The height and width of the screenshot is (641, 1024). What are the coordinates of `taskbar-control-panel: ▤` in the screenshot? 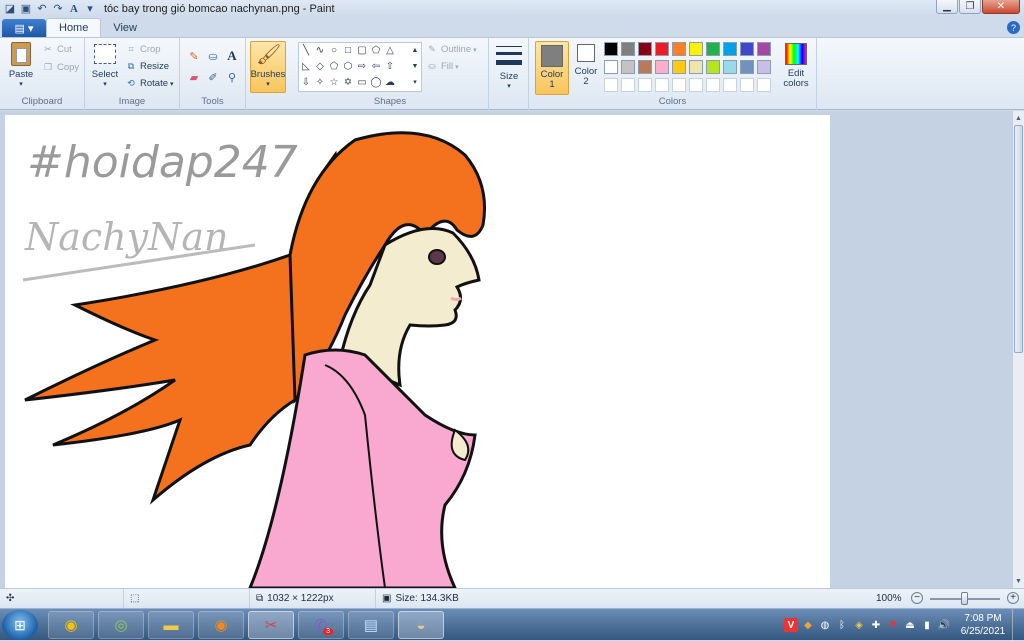 It's located at (371, 625).